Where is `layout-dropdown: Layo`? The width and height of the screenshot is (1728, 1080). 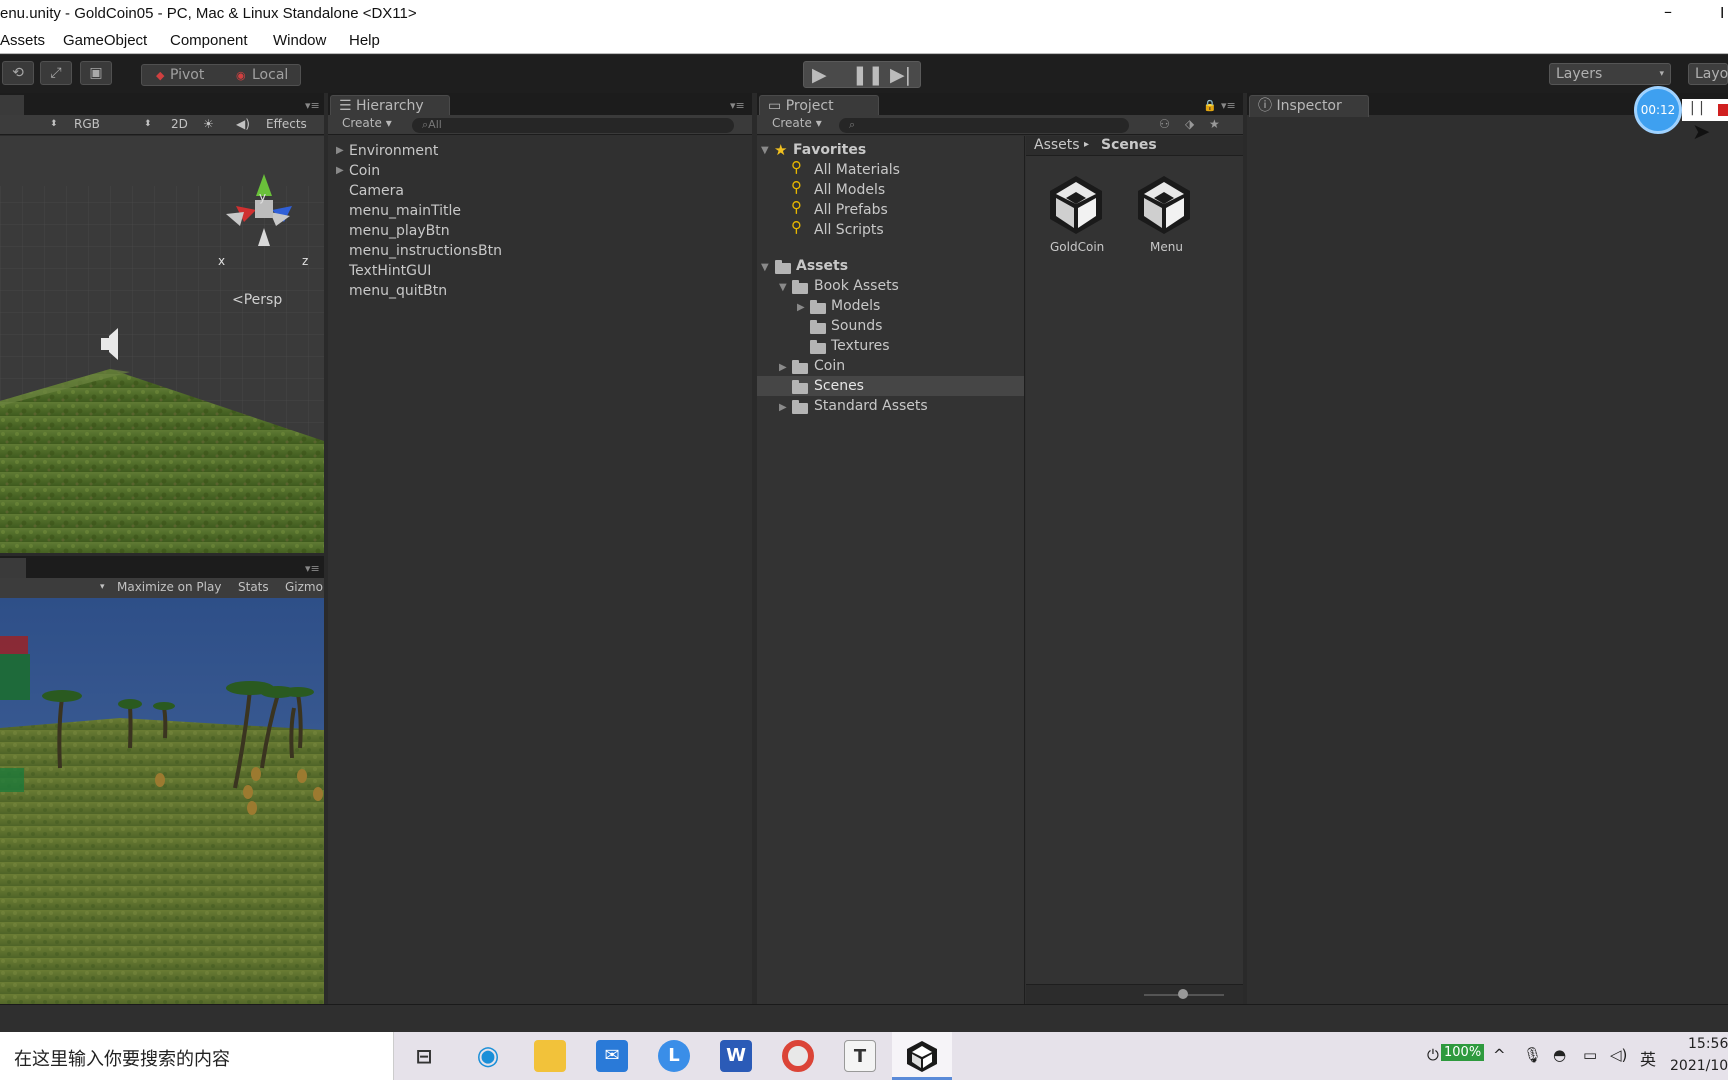 layout-dropdown: Layo is located at coordinates (1708, 74).